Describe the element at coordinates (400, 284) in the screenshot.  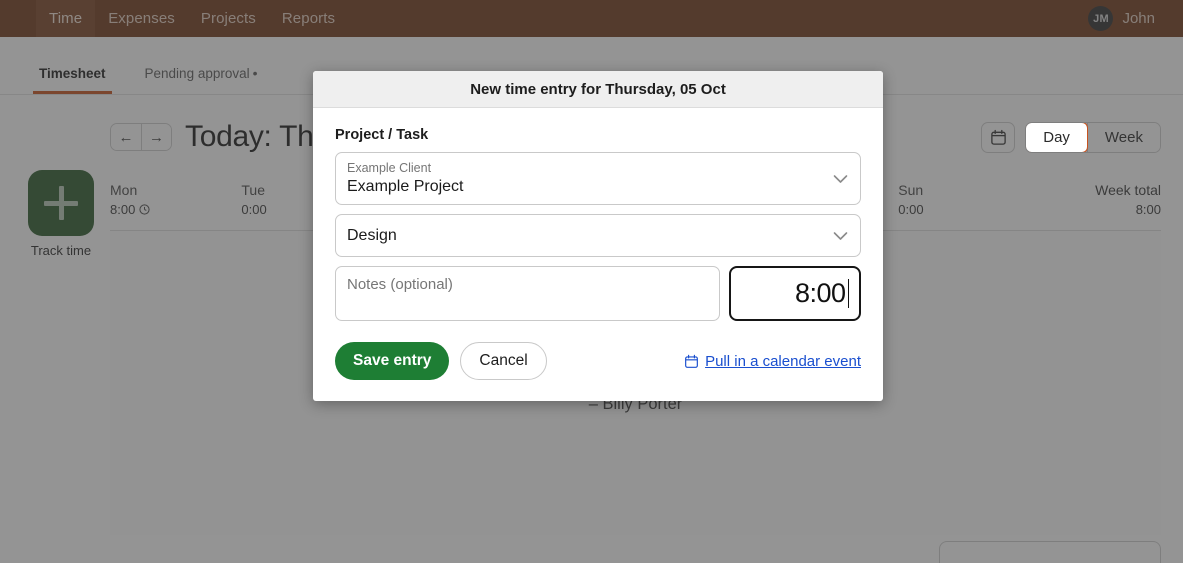
I see `notes-placeholder: Notes (optional)` at that location.